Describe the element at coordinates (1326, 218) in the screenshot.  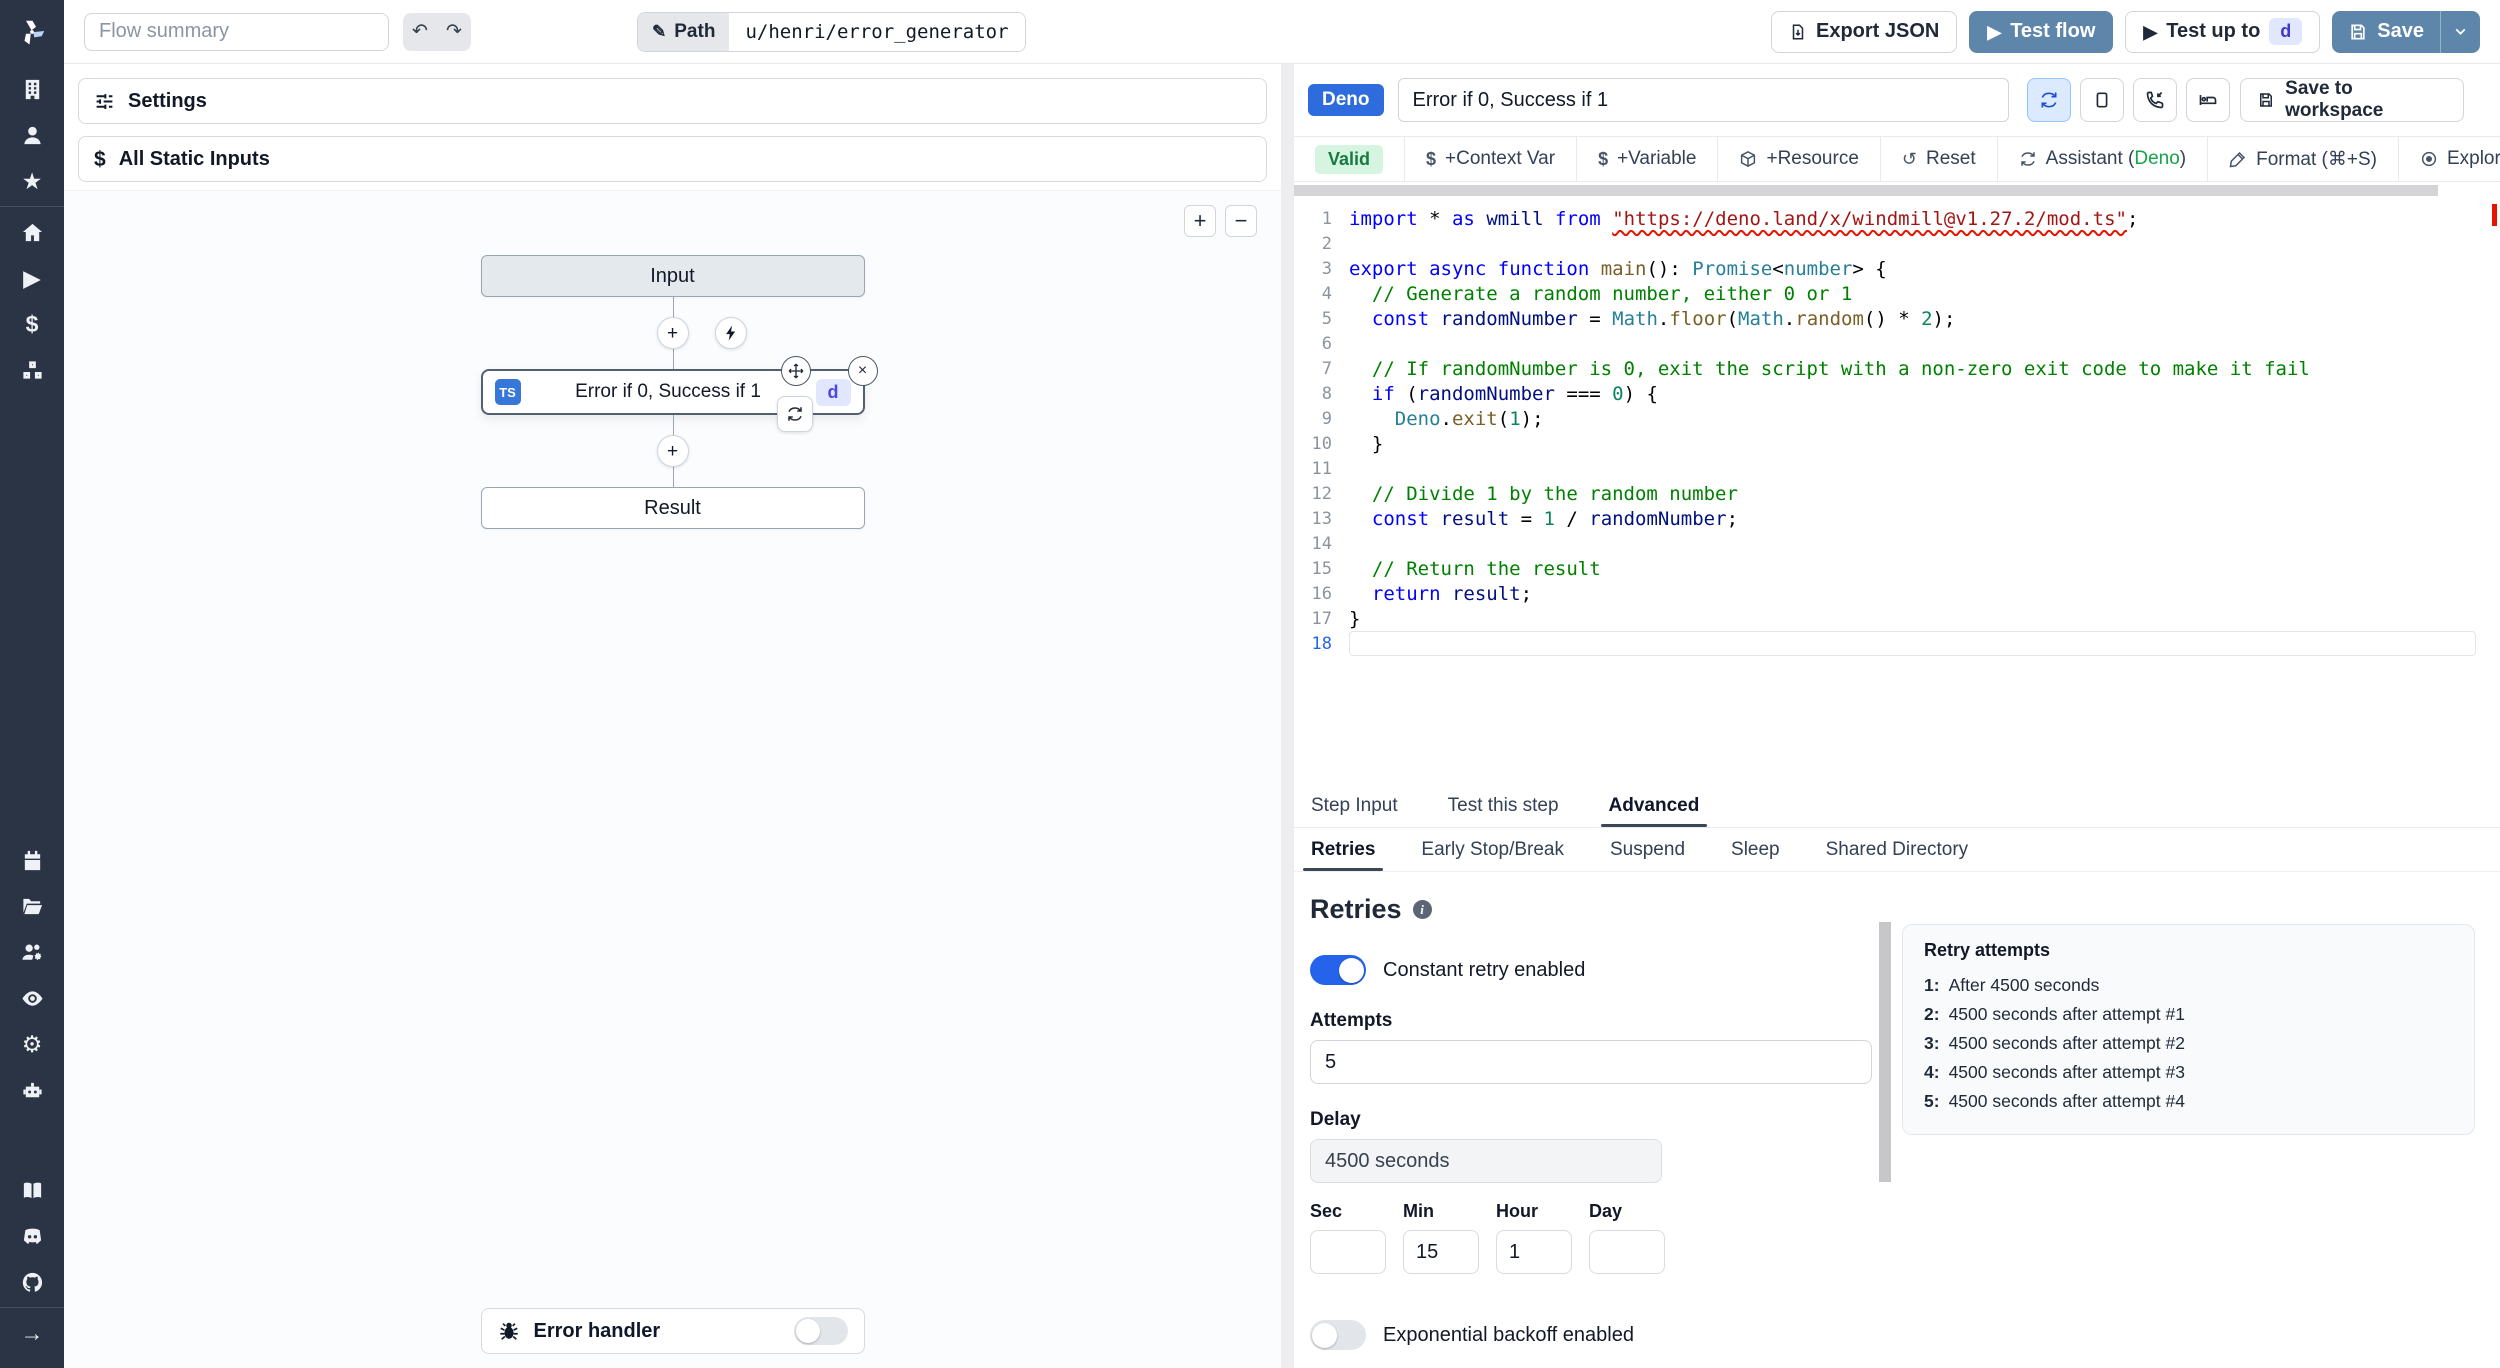
I see `line-number: 1` at that location.